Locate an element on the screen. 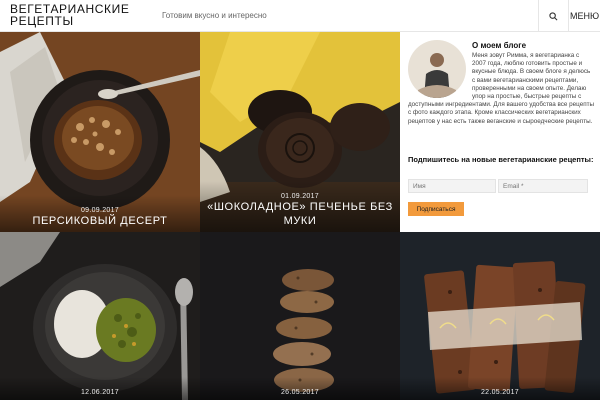  email-field is located at coordinates (543, 186).